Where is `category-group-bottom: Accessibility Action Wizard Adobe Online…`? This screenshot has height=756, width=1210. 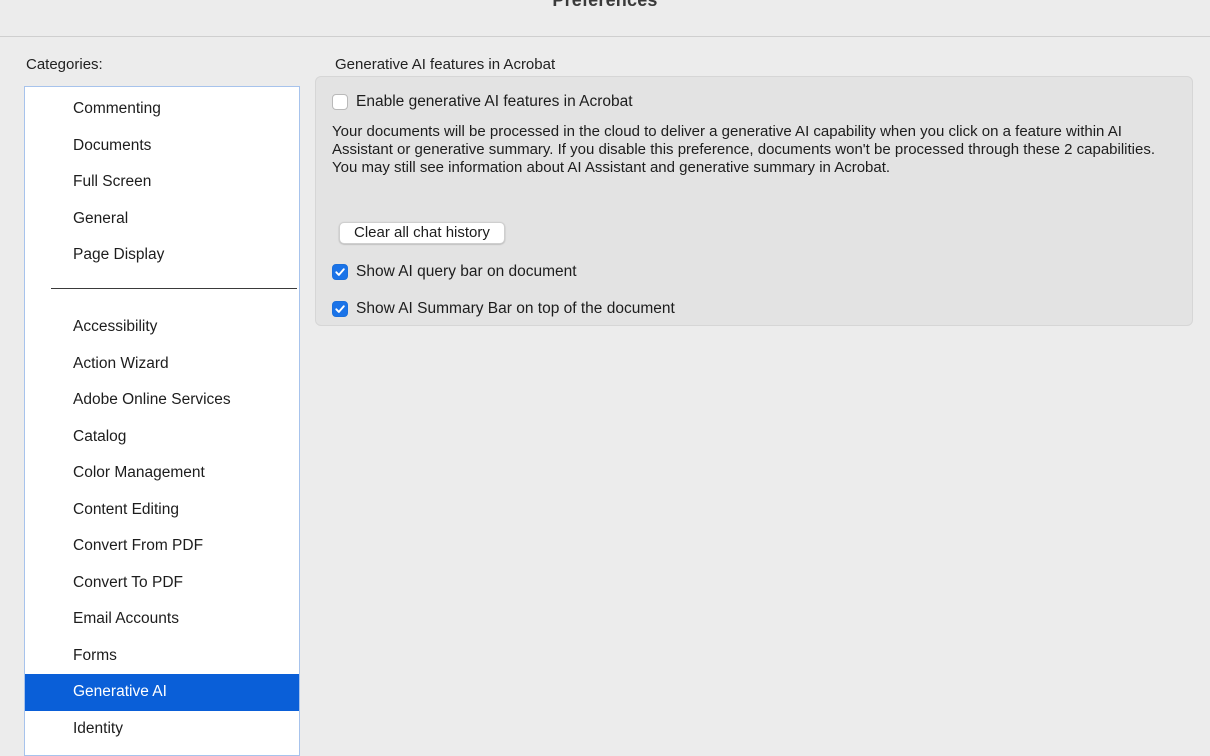 category-group-bottom: Accessibility Action Wizard Adobe Online… is located at coordinates (162, 528).